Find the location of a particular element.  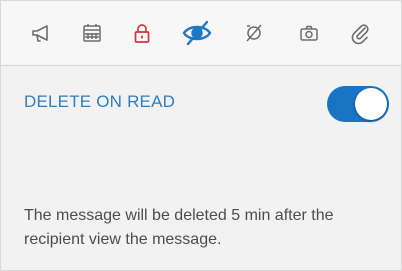

delete-on-read-label: DELETE ON READ is located at coordinates (100, 101).